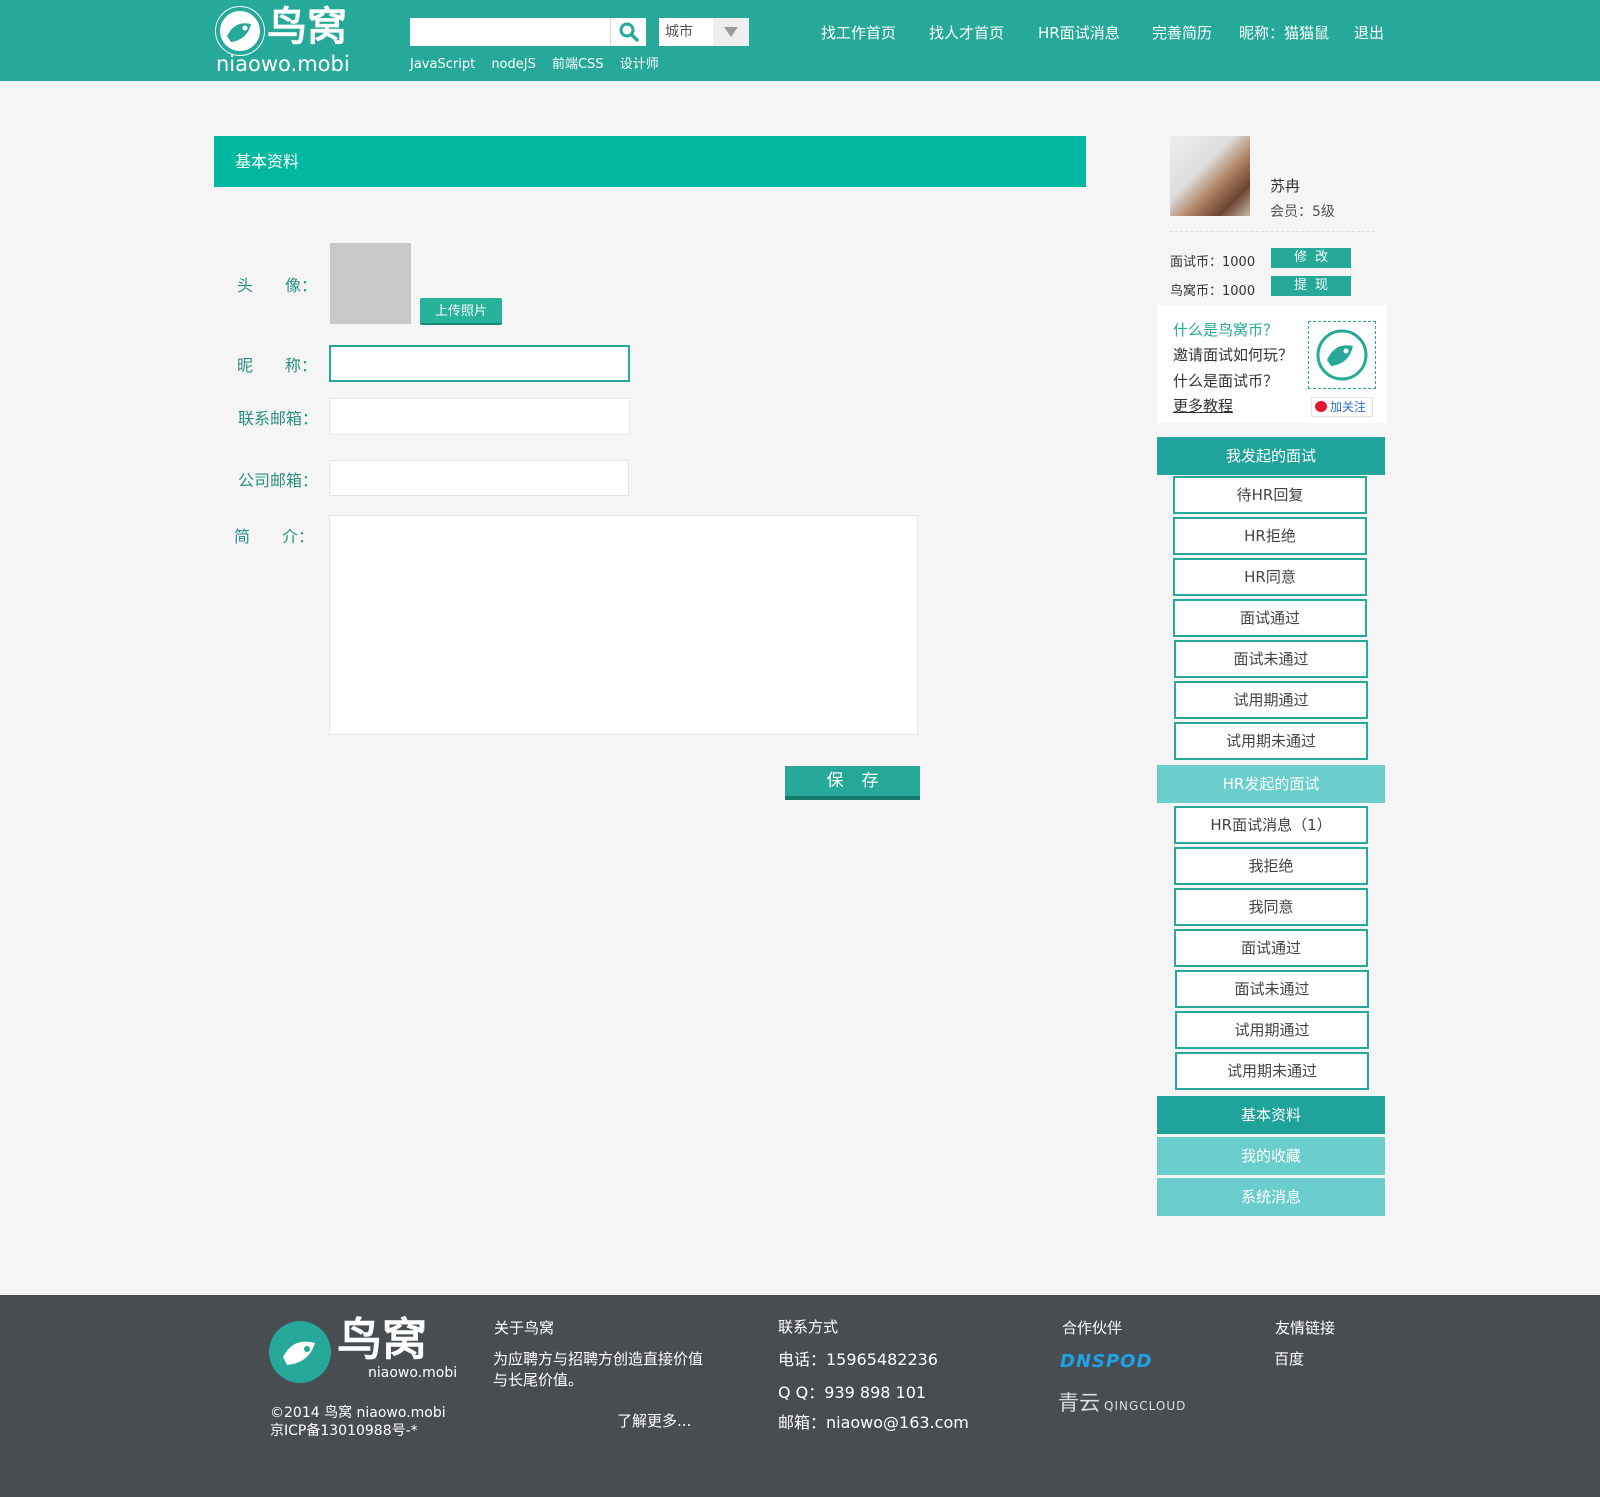 This screenshot has width=1600, height=1497. I want to click on sidebar-item-awaiting-hr: 待HR回复, so click(1270, 495).